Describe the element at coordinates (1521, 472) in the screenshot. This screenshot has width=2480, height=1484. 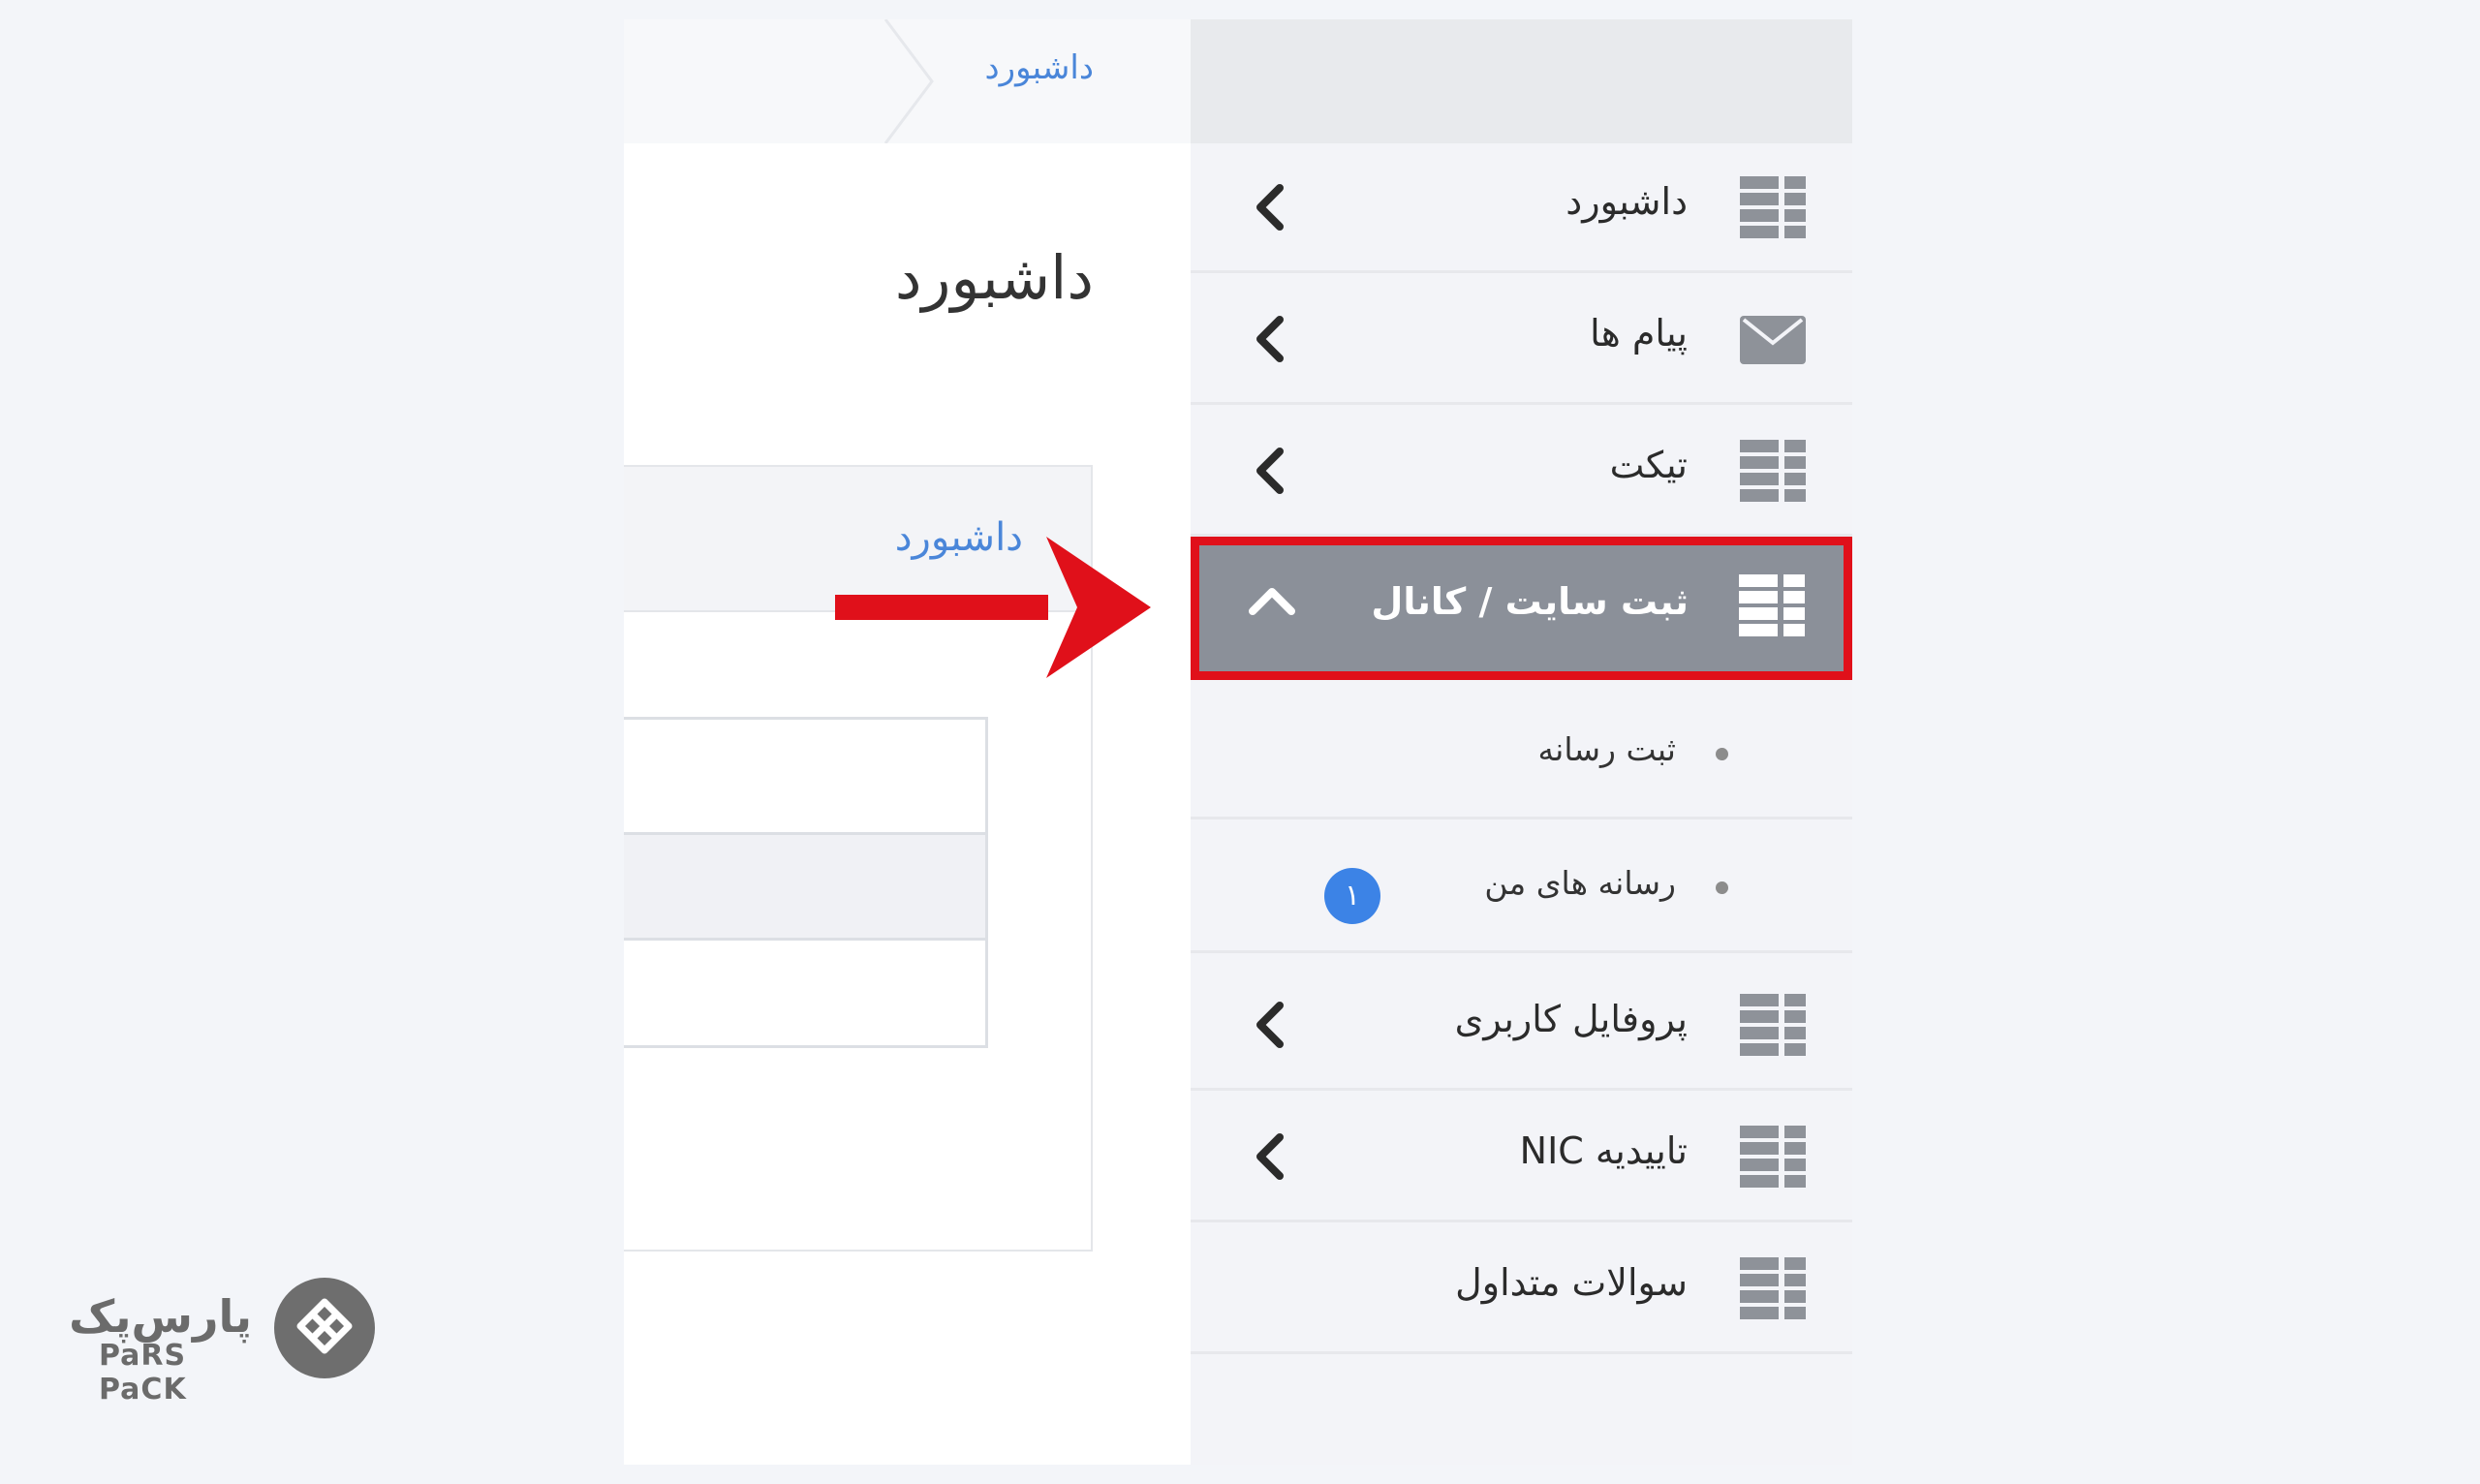
I see `sidebar-item-ticket: تیکت` at that location.